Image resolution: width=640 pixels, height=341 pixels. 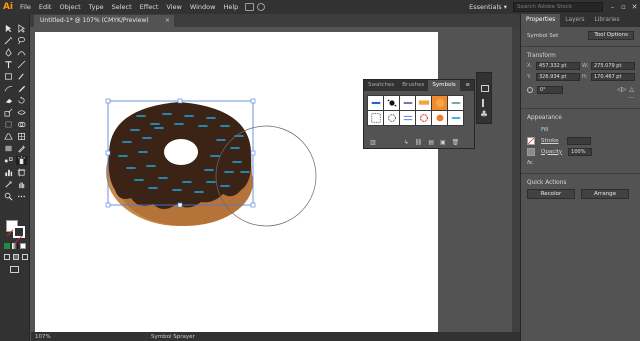 What do you see at coordinates (530, 163) in the screenshot?
I see `fx-icon: fx.` at bounding box center [530, 163].